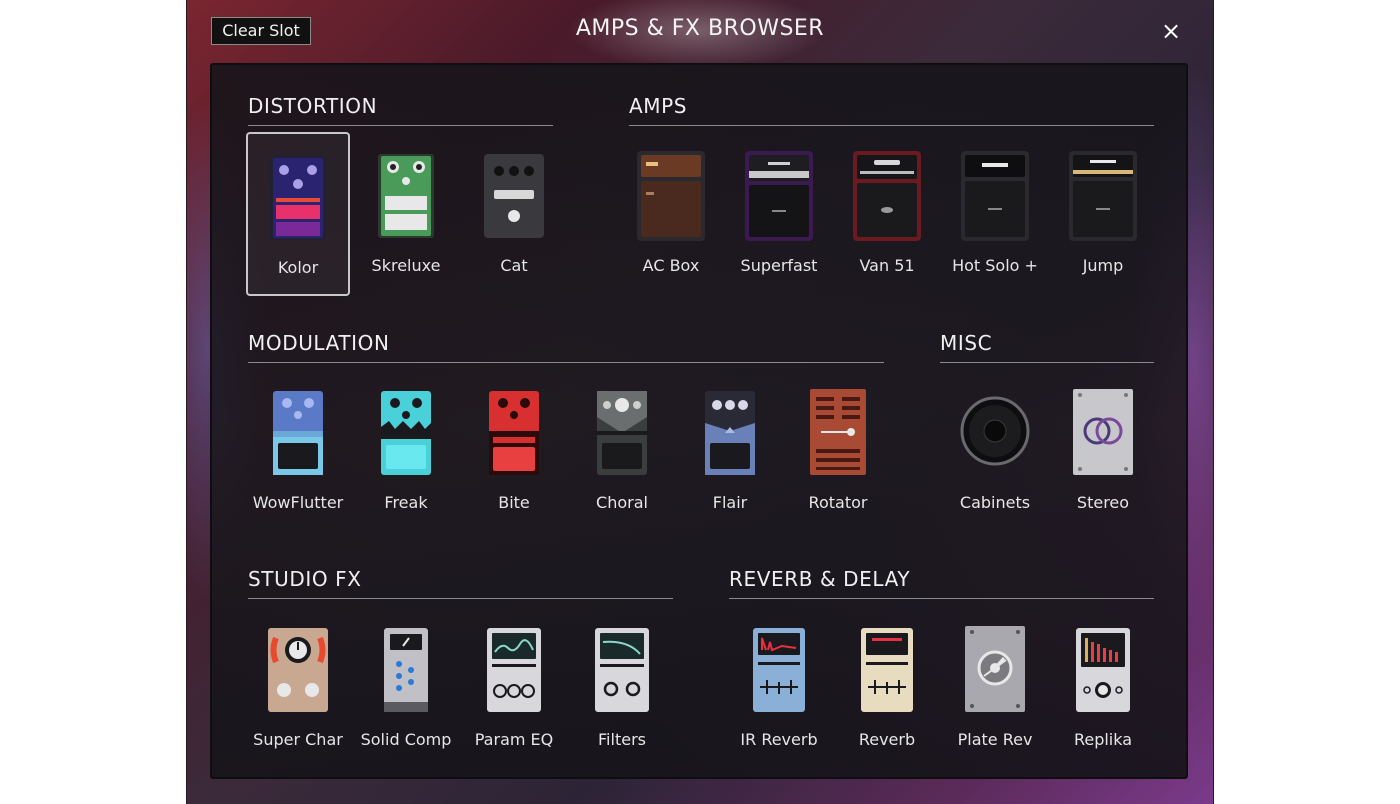 This screenshot has width=1400, height=804. I want to click on wowflutter-pedal-icon, so click(298, 432).